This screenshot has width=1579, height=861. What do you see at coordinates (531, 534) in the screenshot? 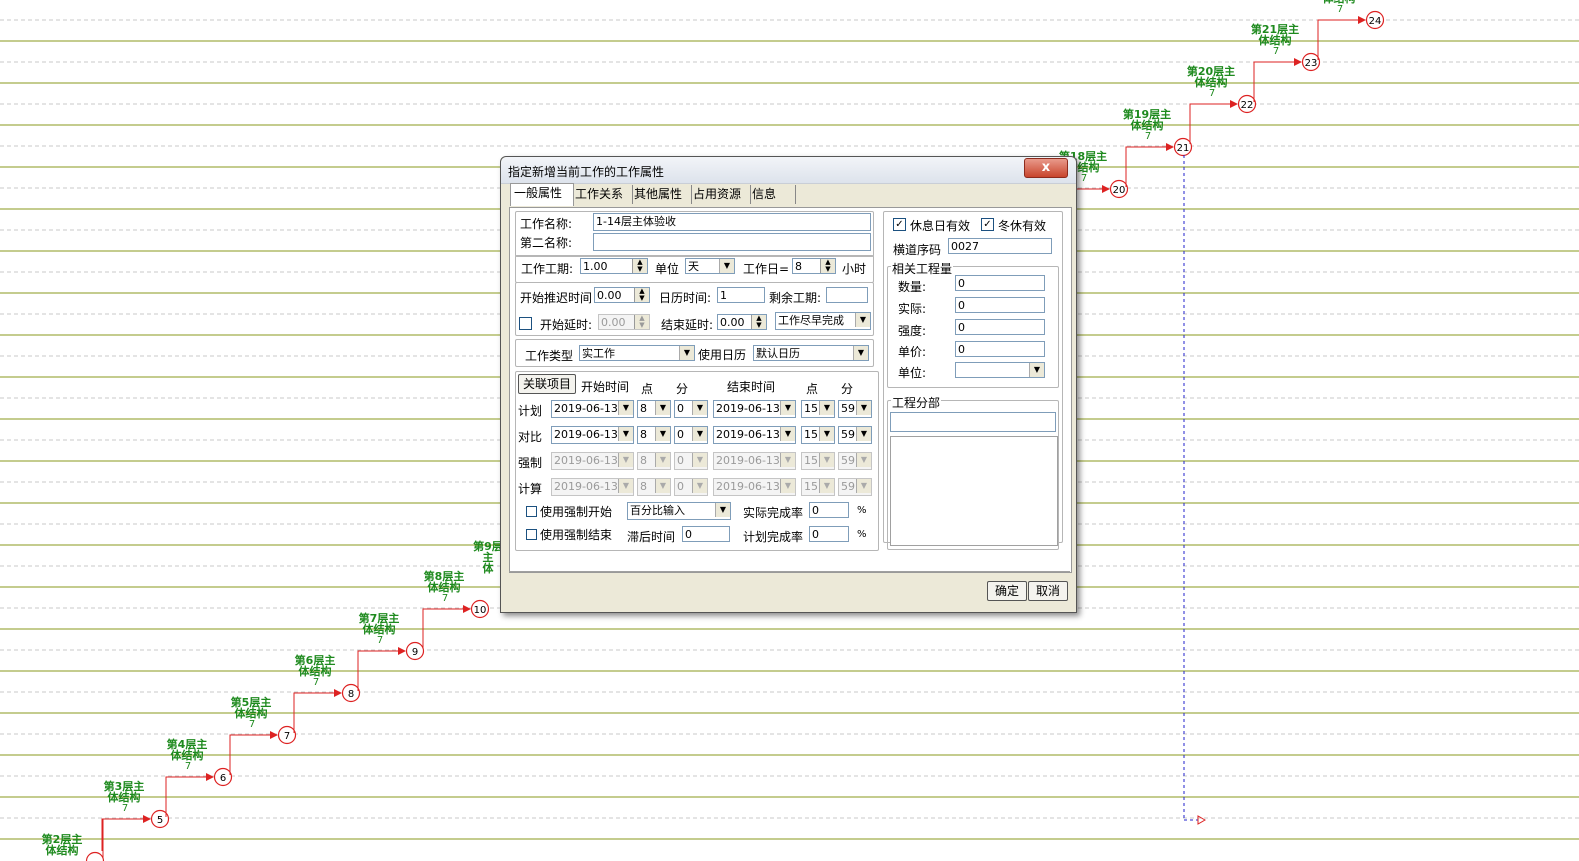
I see `force-end-checkbox` at bounding box center [531, 534].